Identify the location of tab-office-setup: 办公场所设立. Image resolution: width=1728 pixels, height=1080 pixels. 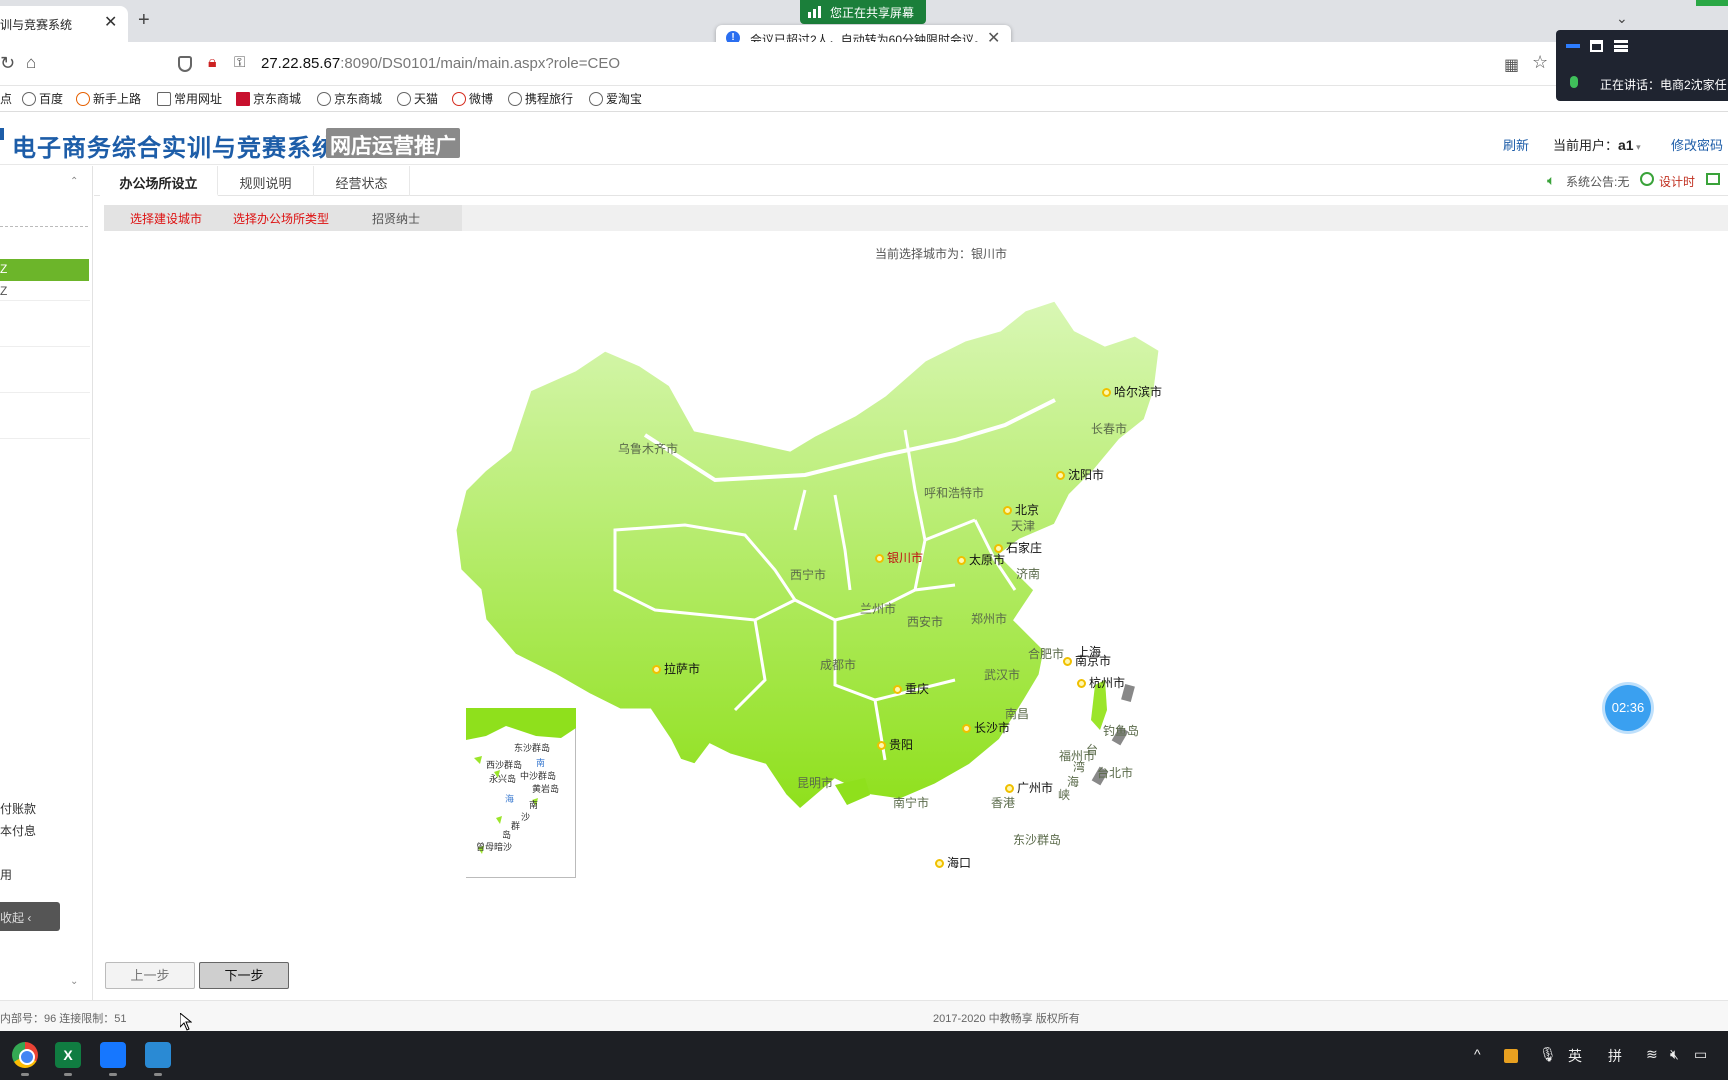
(159, 181).